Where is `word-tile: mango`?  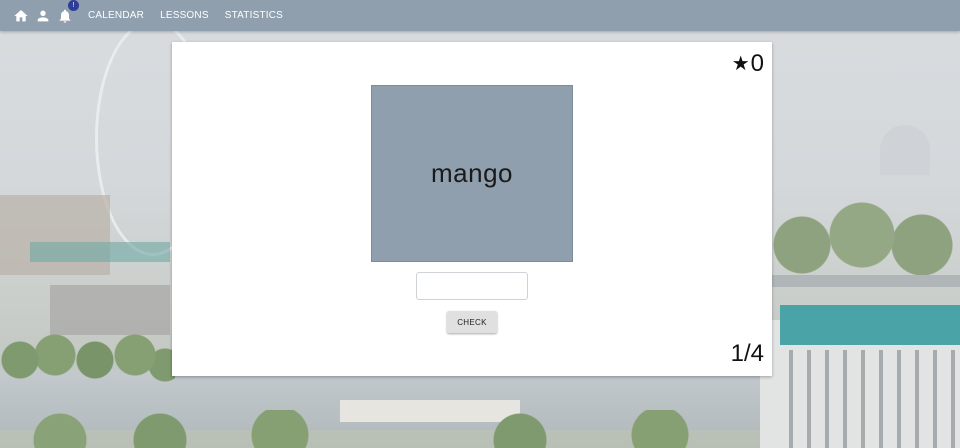 word-tile: mango is located at coordinates (472, 173).